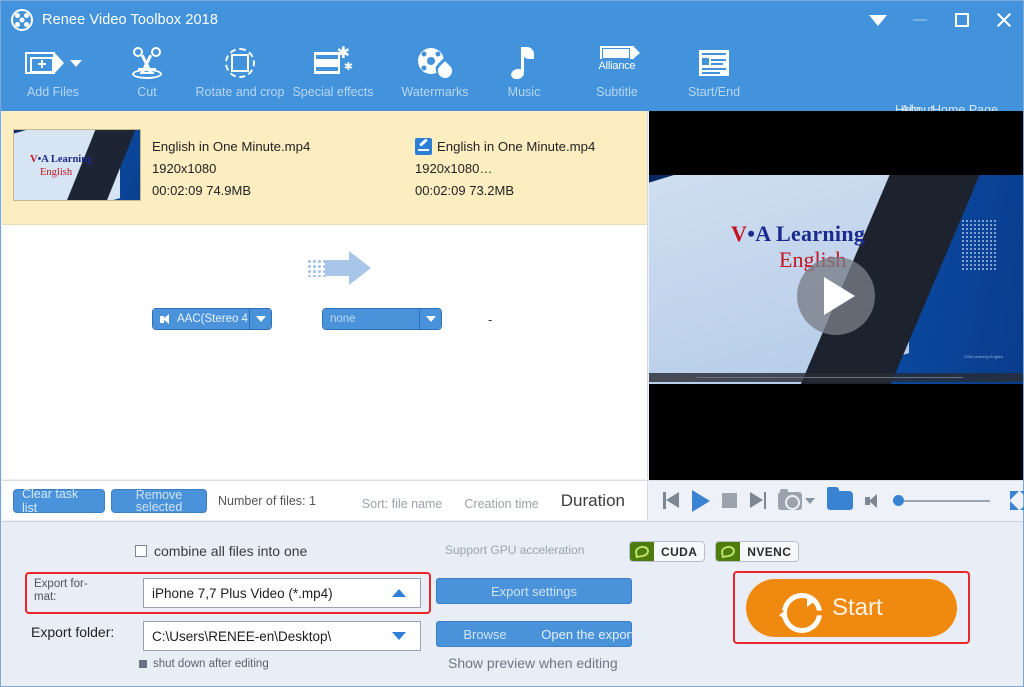 Image resolution: width=1024 pixels, height=687 pixels. What do you see at coordinates (53, 92) in the screenshot?
I see `toolbar-label: Add Files` at bounding box center [53, 92].